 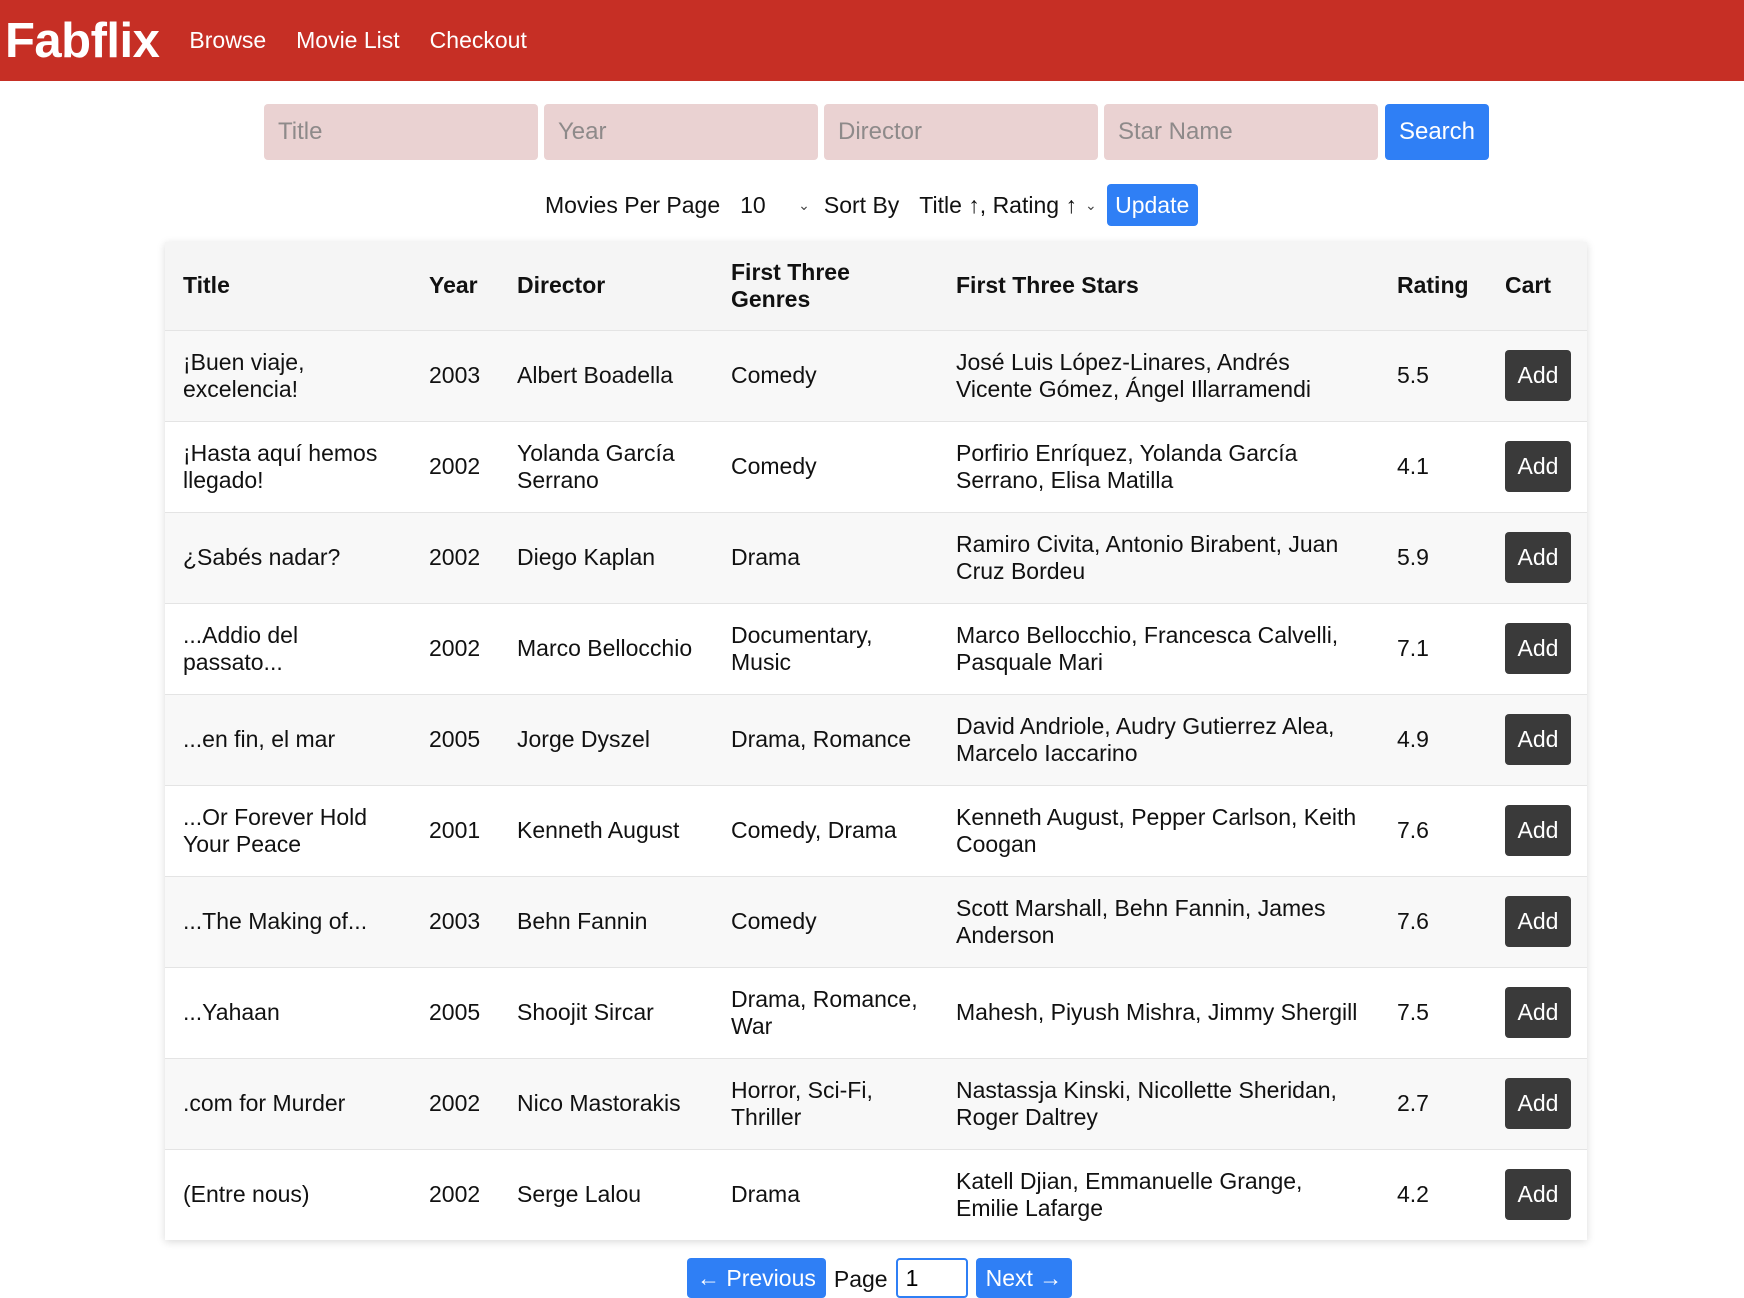 What do you see at coordinates (860, 1279) in the screenshot?
I see `page-label: Page` at bounding box center [860, 1279].